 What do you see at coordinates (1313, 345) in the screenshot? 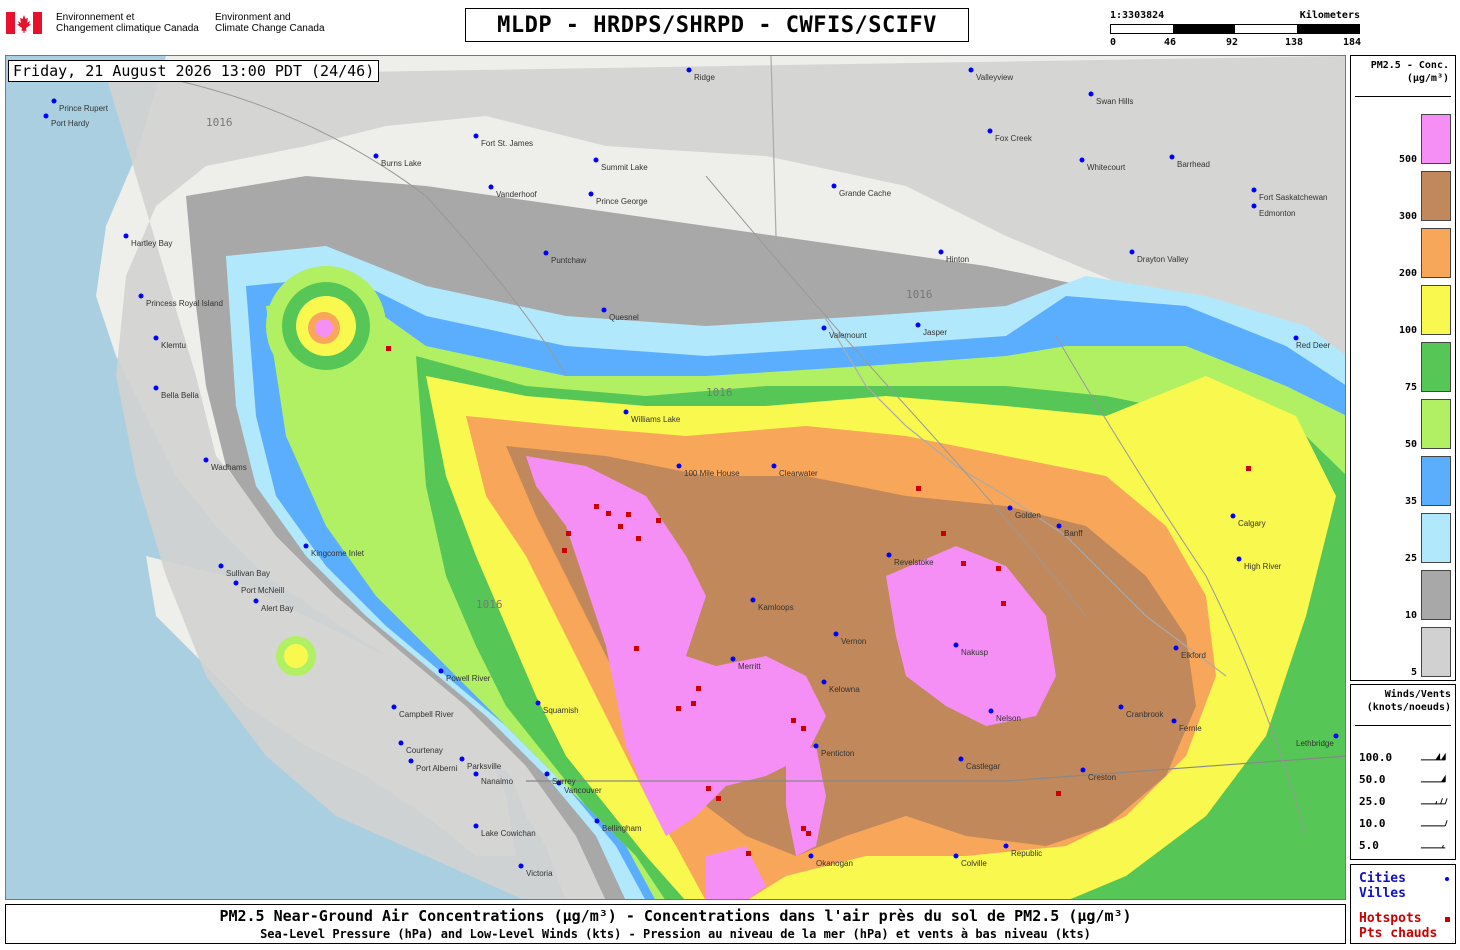
I see `city-label: Red Deer` at bounding box center [1313, 345].